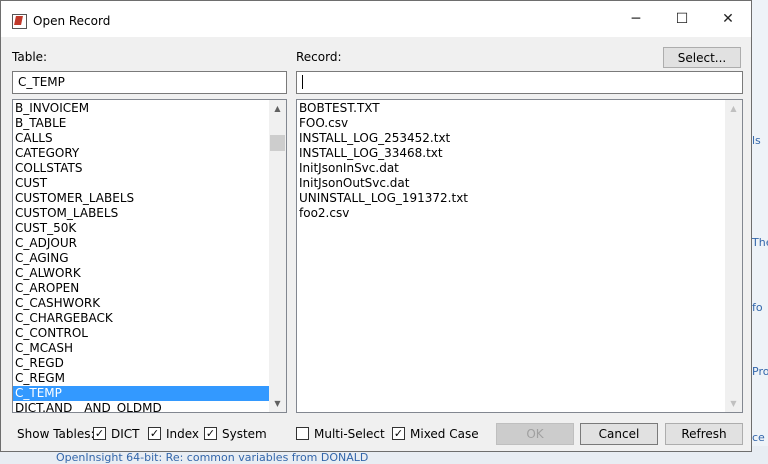 The image size is (768, 464). Describe the element at coordinates (619, 434) in the screenshot. I see `cancel-button: Cancel` at that location.